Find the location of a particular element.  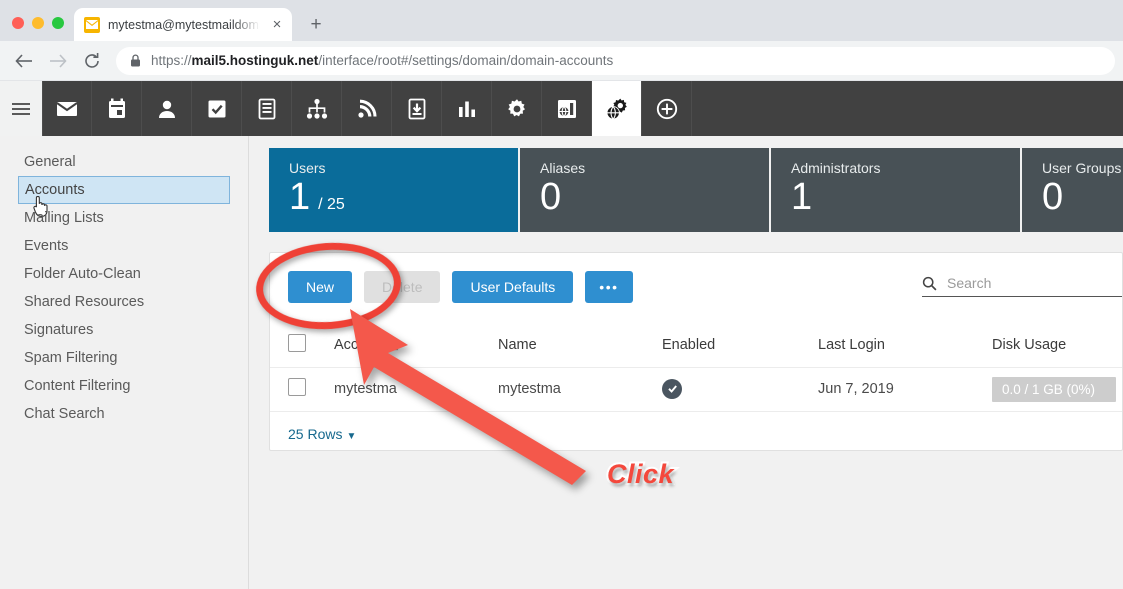

file-storage-icon is located at coordinates (417, 108).